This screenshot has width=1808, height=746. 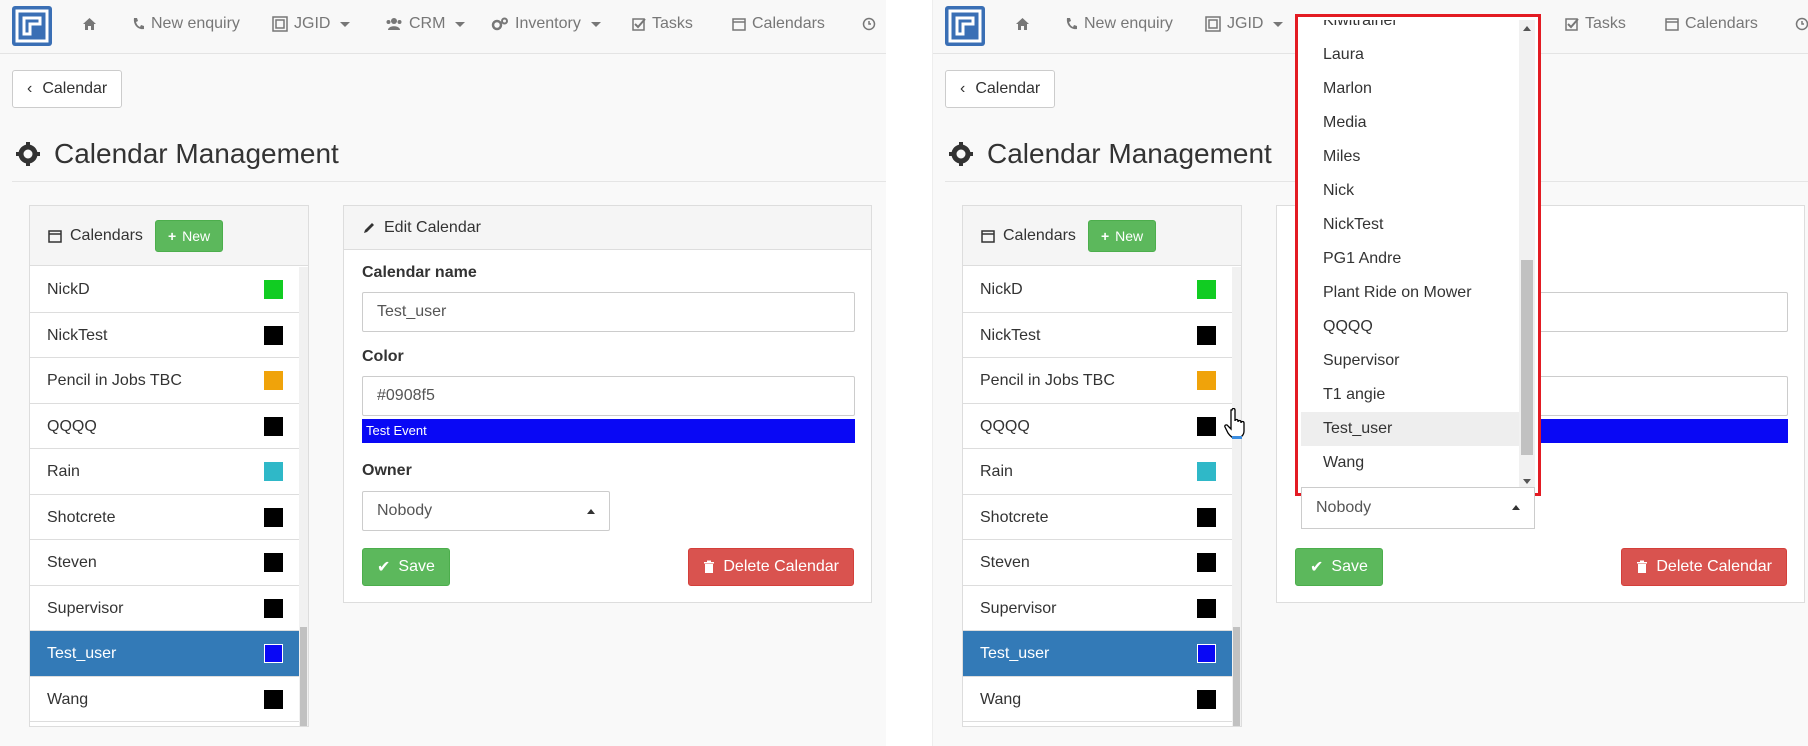 What do you see at coordinates (1527, 28) in the screenshot?
I see `scroll-up-icon` at bounding box center [1527, 28].